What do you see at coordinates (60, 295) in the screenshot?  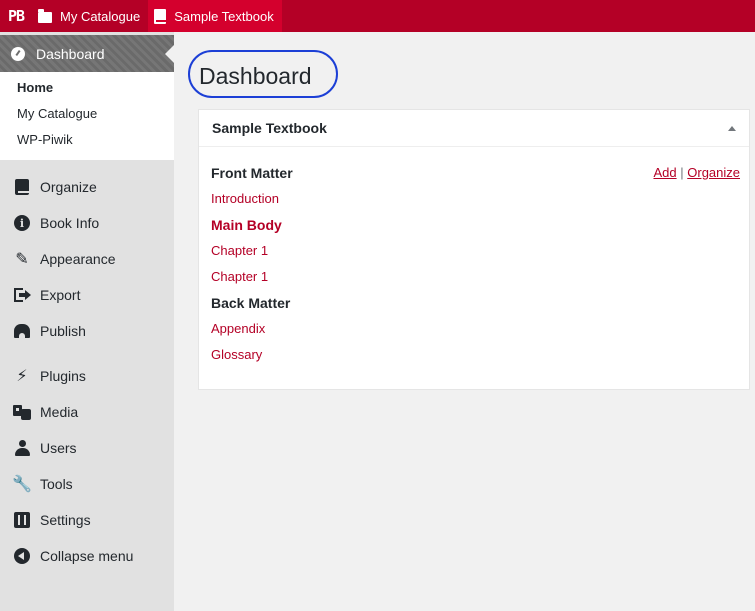 I see `sidebar-item-label: Export` at bounding box center [60, 295].